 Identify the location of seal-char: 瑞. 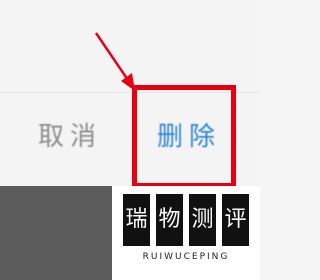
(136, 220).